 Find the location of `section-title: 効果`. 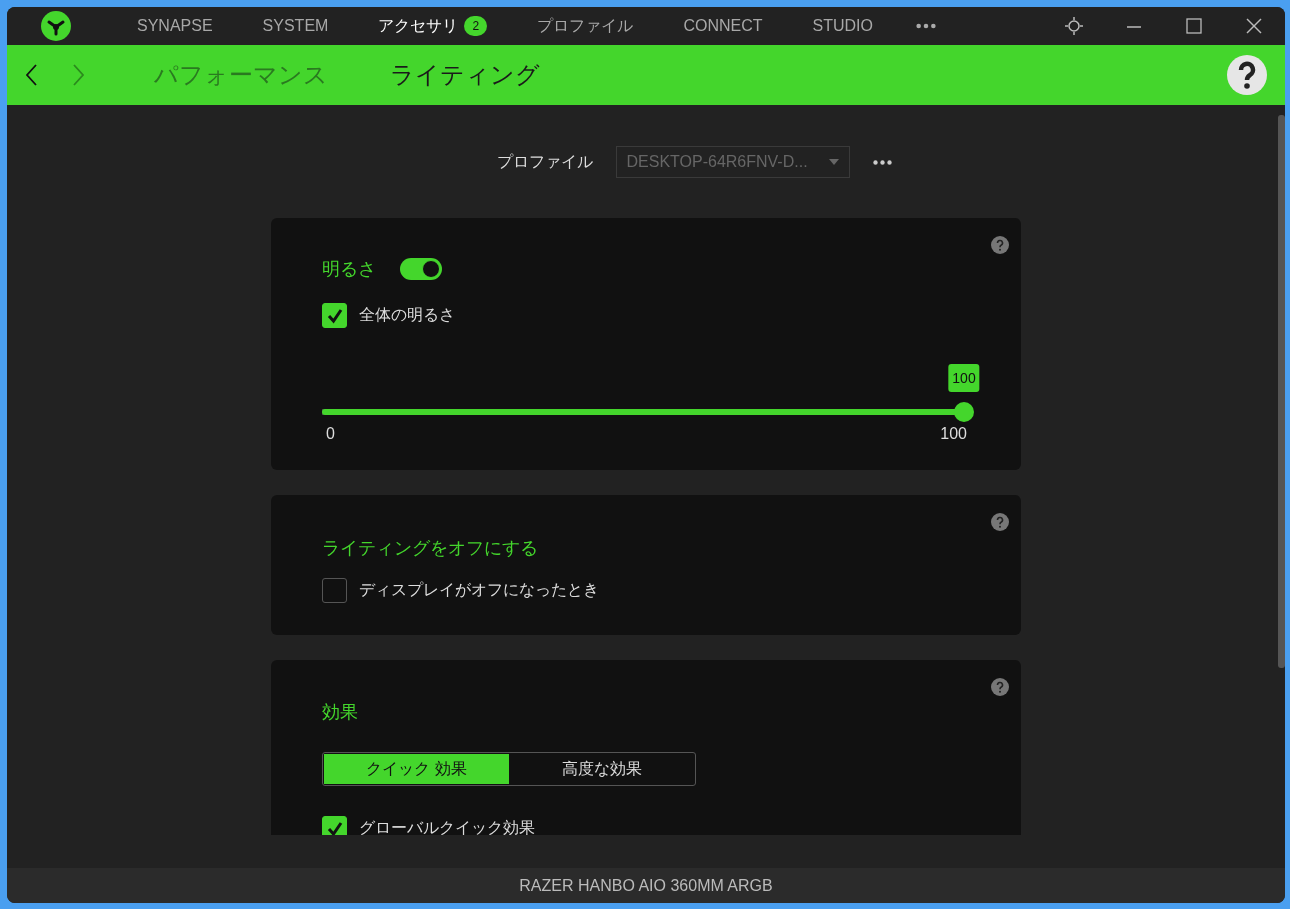

section-title: 効果 is located at coordinates (340, 712).